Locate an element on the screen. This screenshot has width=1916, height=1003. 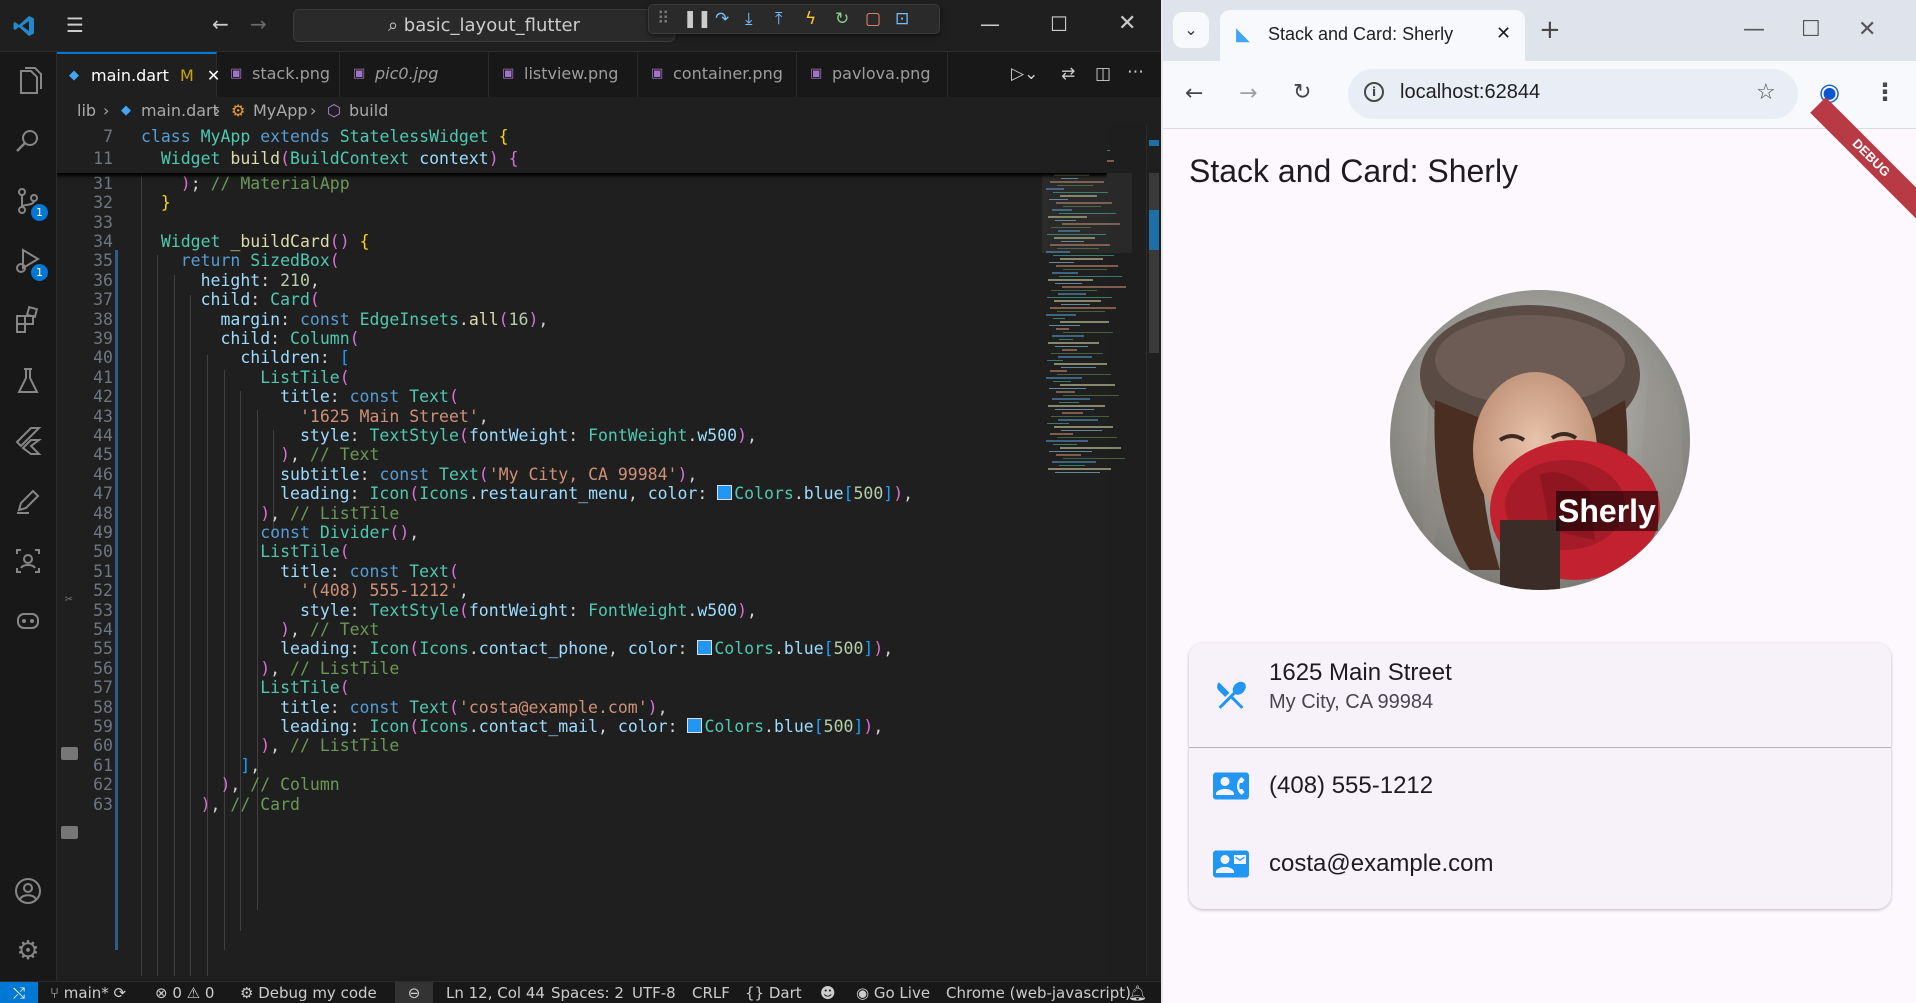
settings-gear-icon: ⚙ is located at coordinates (28, 951).